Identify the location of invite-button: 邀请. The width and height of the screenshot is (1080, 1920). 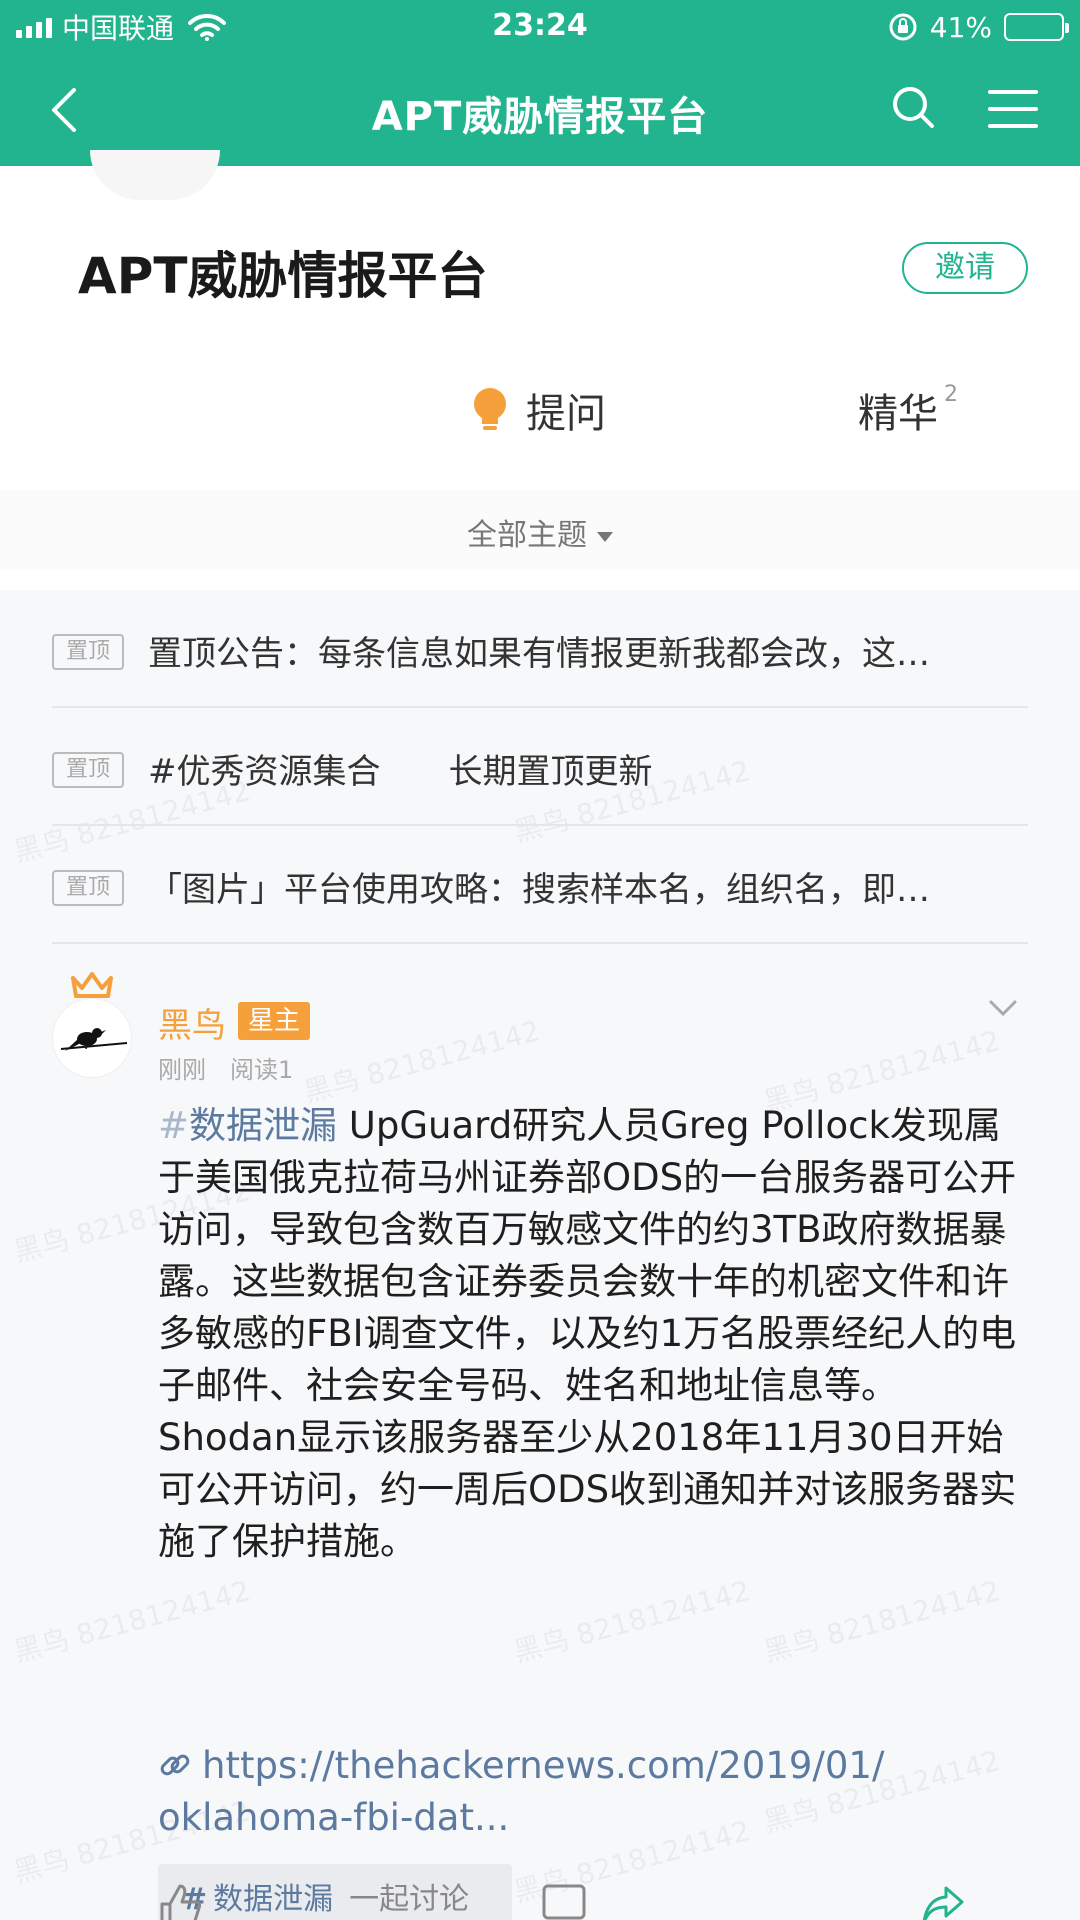
(965, 268).